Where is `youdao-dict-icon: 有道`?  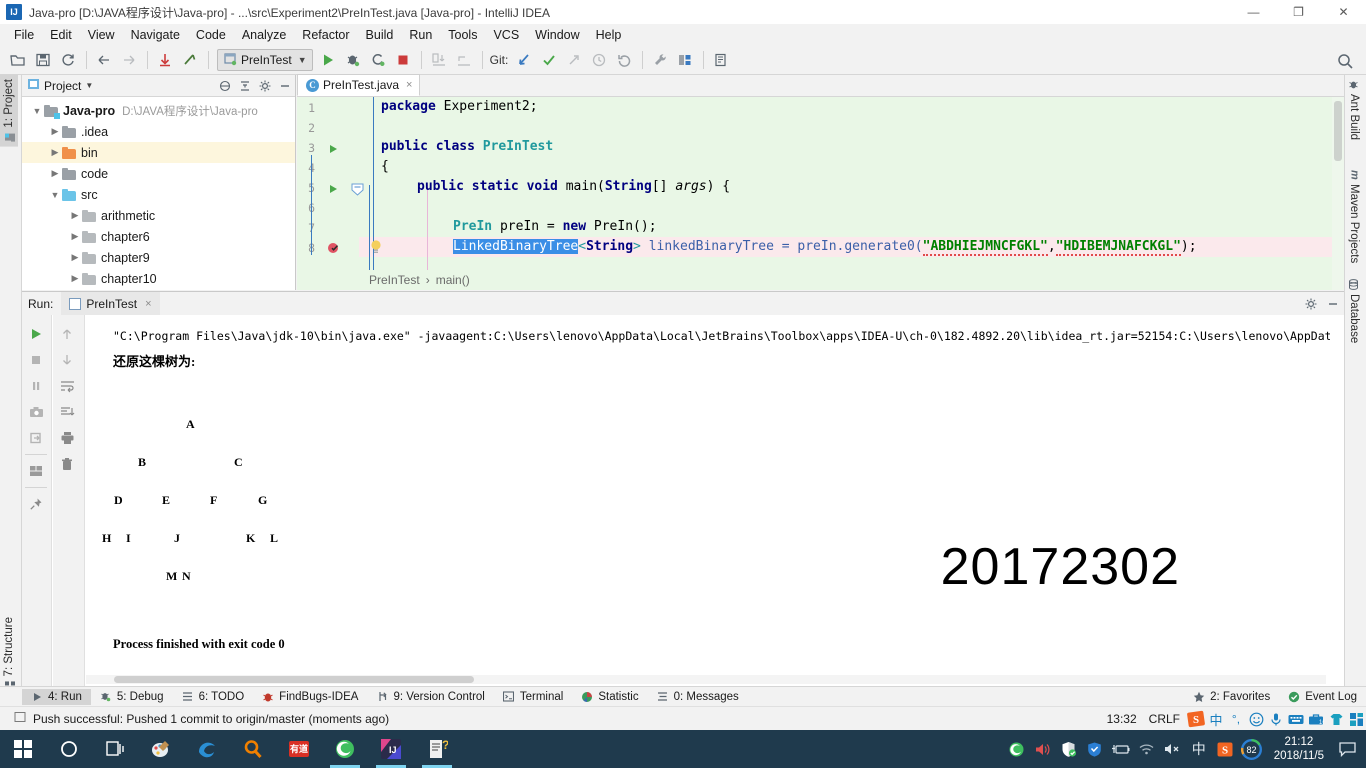
youdao-dict-icon: 有道 is located at coordinates (299, 749).